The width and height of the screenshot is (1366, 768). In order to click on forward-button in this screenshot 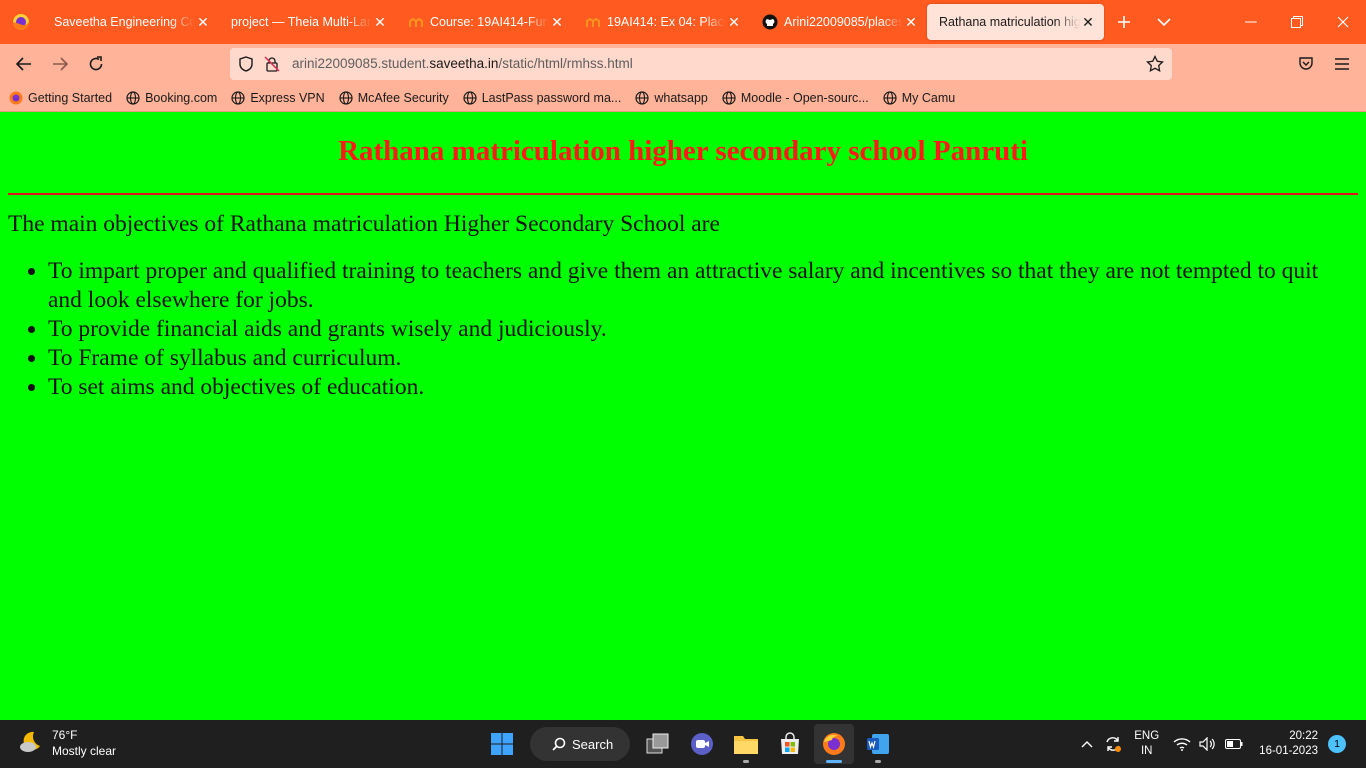, I will do `click(60, 64)`.